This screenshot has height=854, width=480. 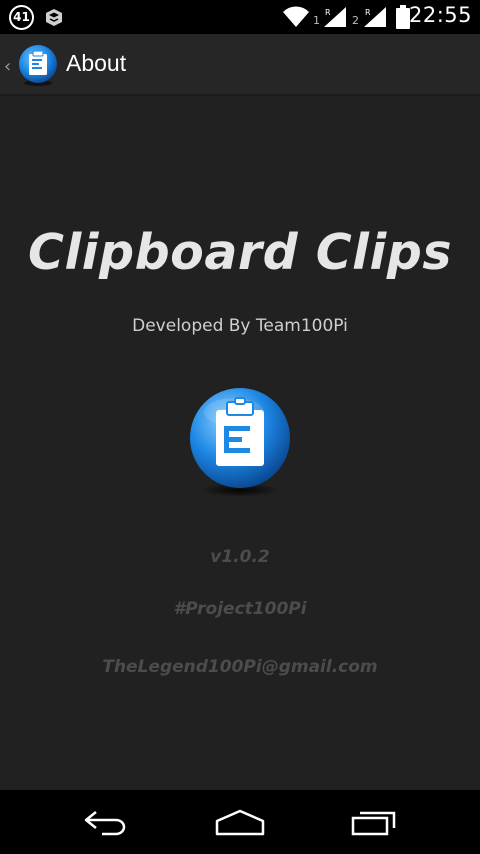 I want to click on email-link: TheLegend100Pi@gmail.com, so click(x=240, y=667).